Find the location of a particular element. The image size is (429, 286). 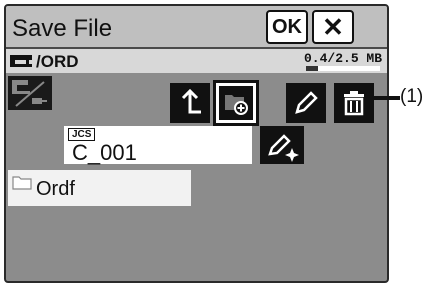

edit-name-button is located at coordinates (282, 145).